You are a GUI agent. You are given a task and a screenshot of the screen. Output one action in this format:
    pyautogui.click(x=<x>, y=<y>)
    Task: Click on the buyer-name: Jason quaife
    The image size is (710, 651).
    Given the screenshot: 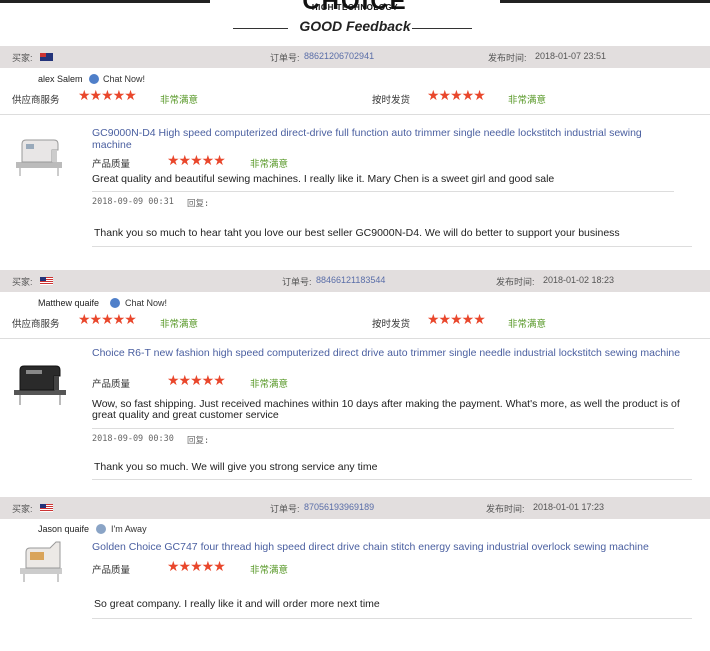 What is the action you would take?
    pyautogui.click(x=63, y=529)
    